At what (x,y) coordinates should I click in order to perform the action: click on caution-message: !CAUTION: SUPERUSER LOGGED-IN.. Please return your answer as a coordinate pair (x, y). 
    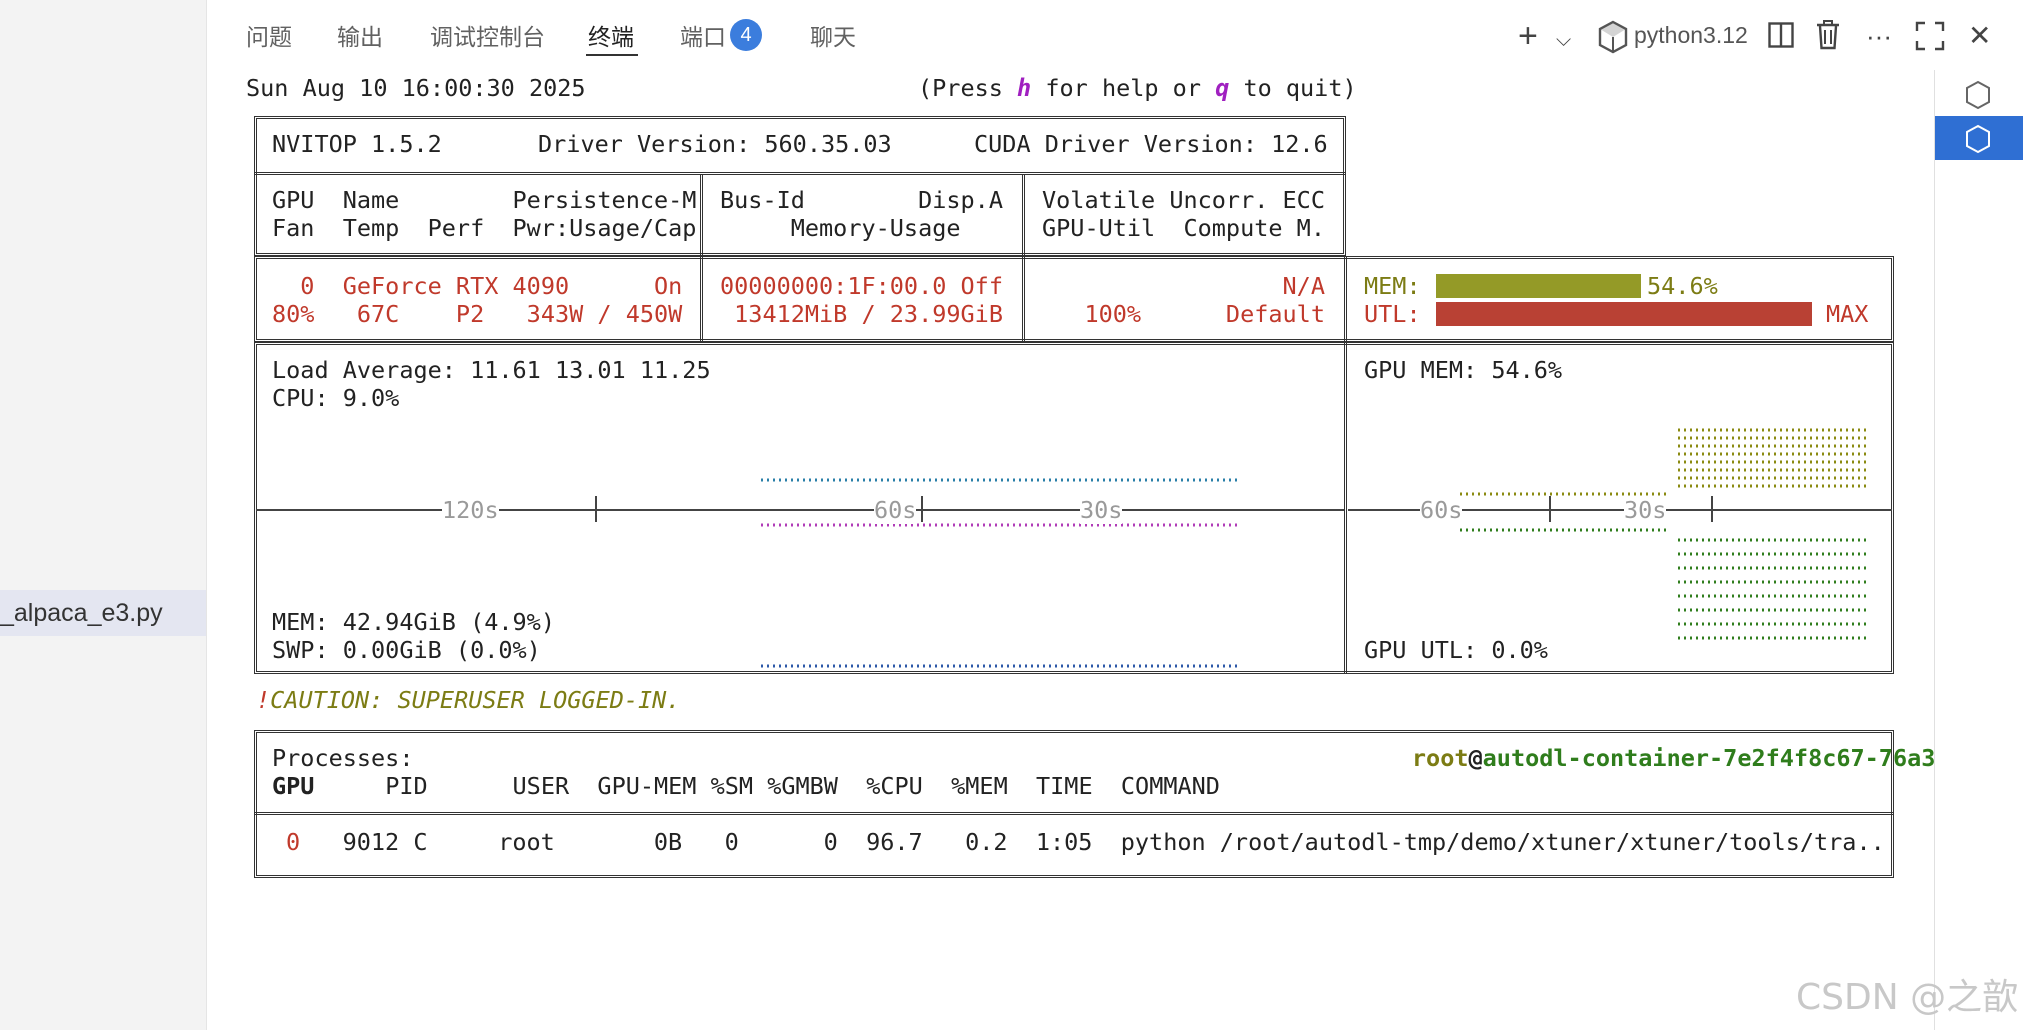
    Looking at the image, I should click on (468, 700).